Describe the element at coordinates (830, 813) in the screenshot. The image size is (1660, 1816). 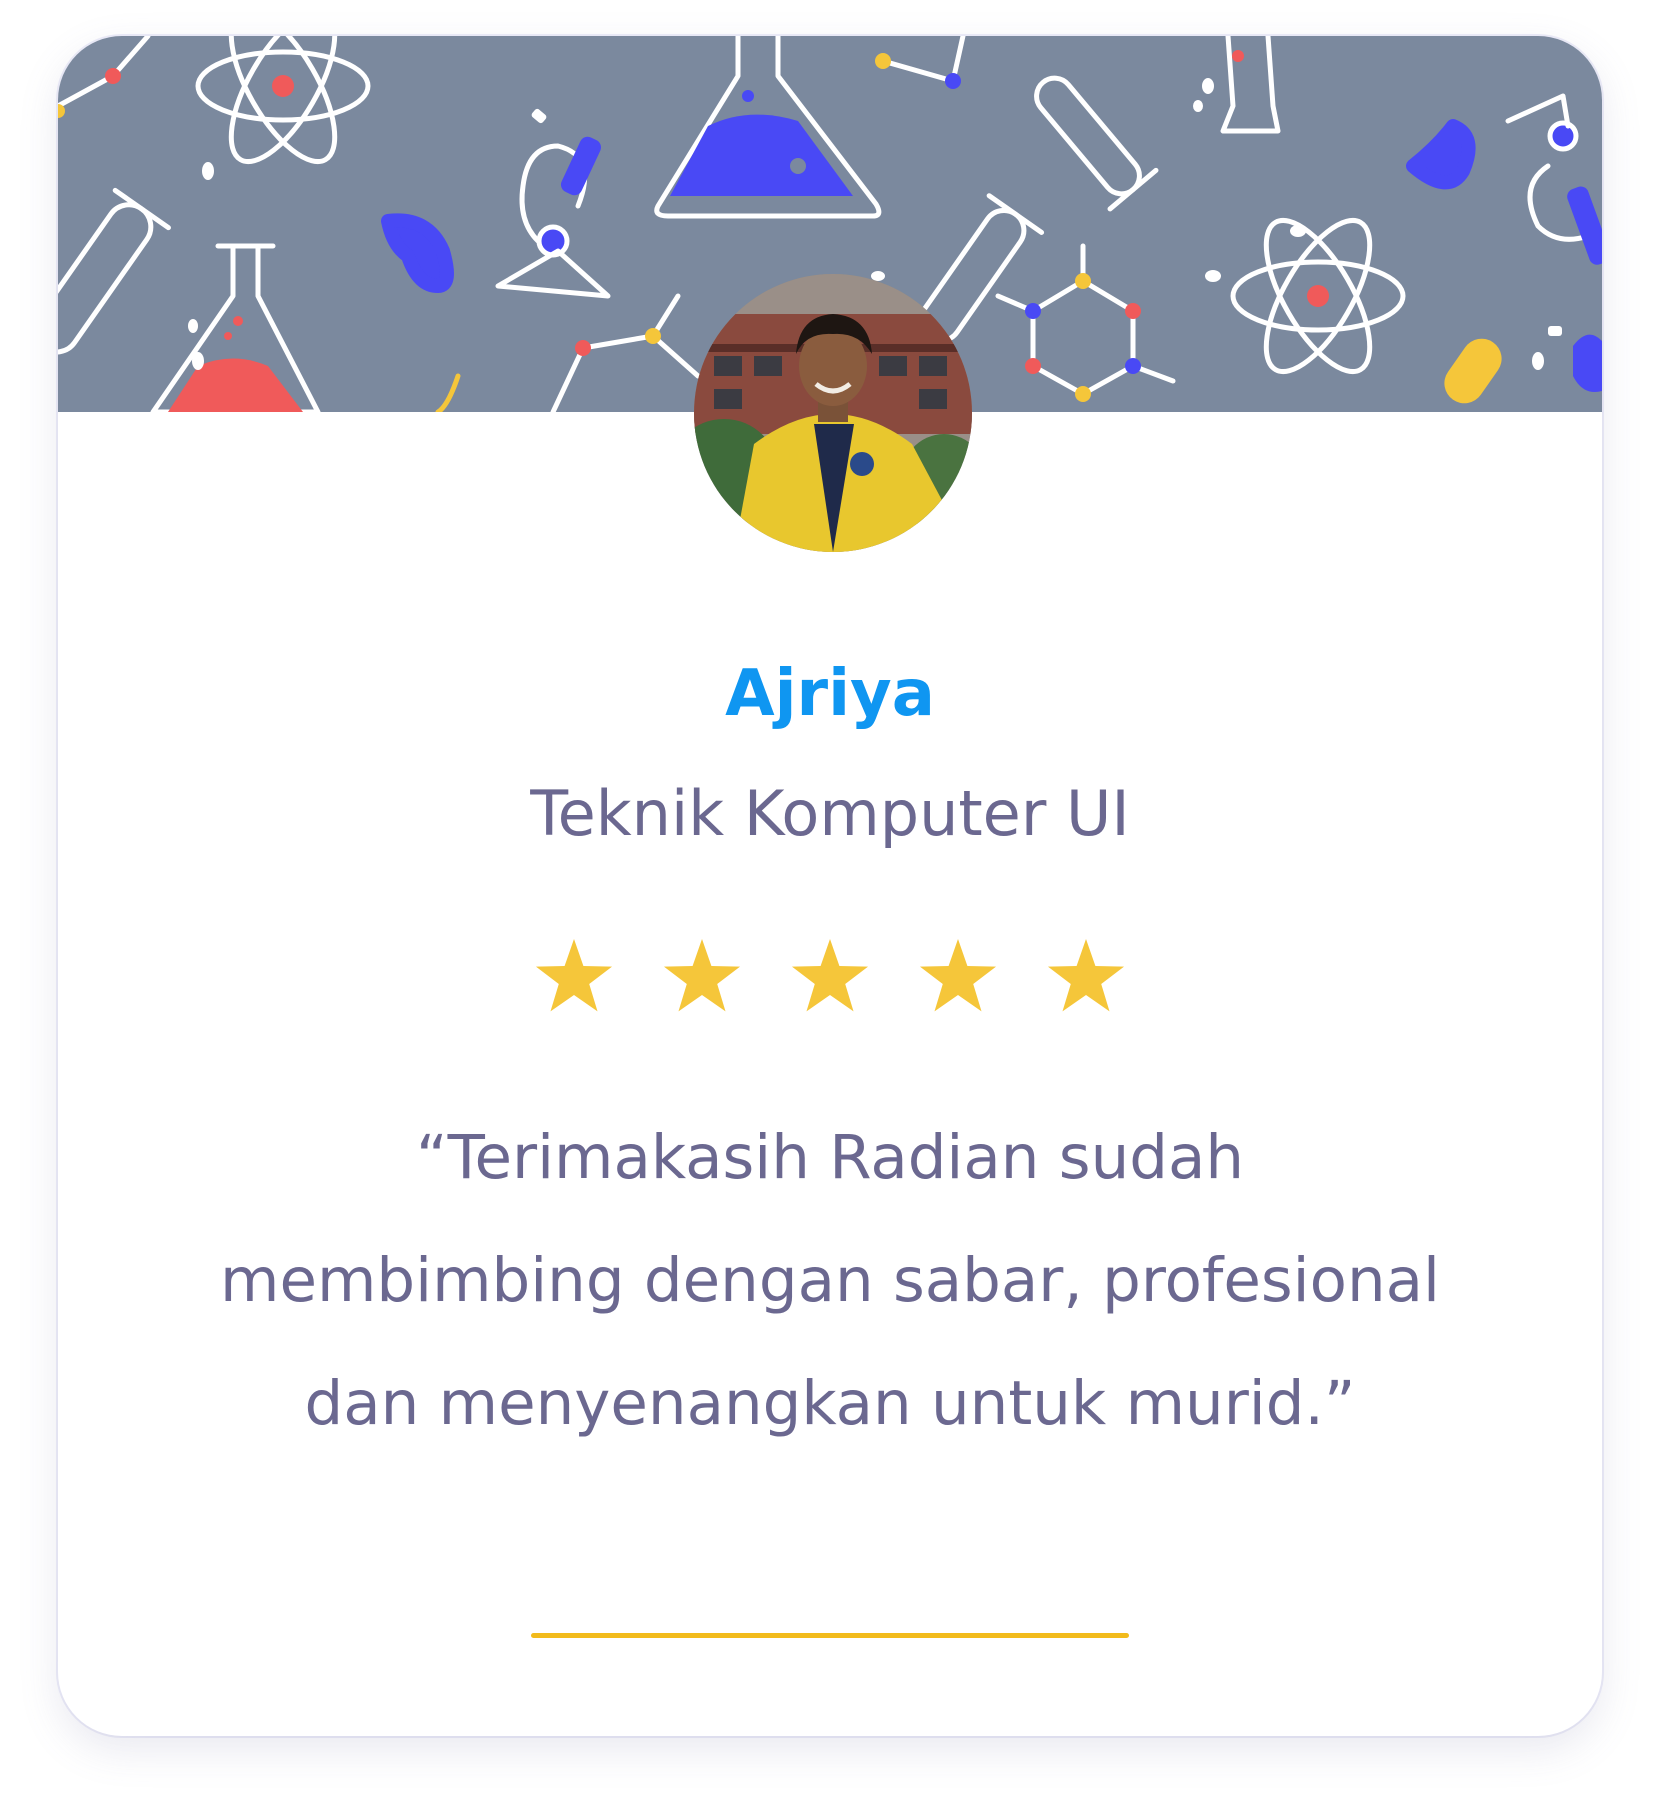
I see `testimonial-school: Teknik Komputer UI` at that location.